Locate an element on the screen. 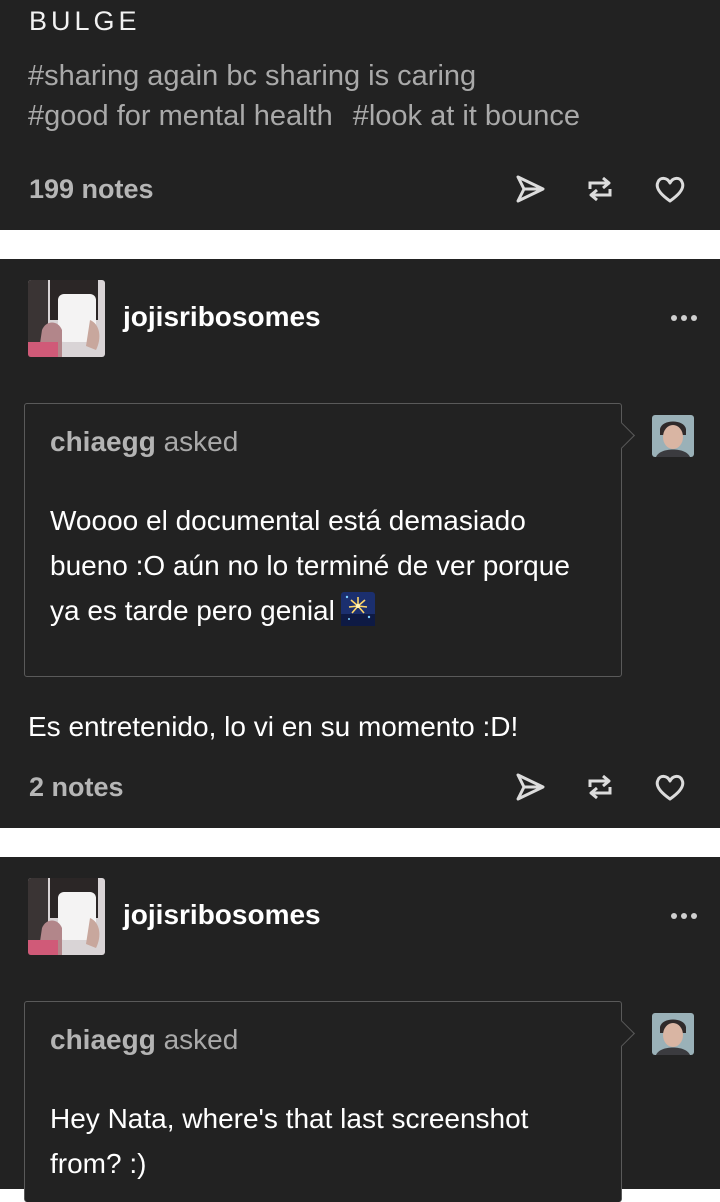  tag: #good for mental health is located at coordinates (180, 116).